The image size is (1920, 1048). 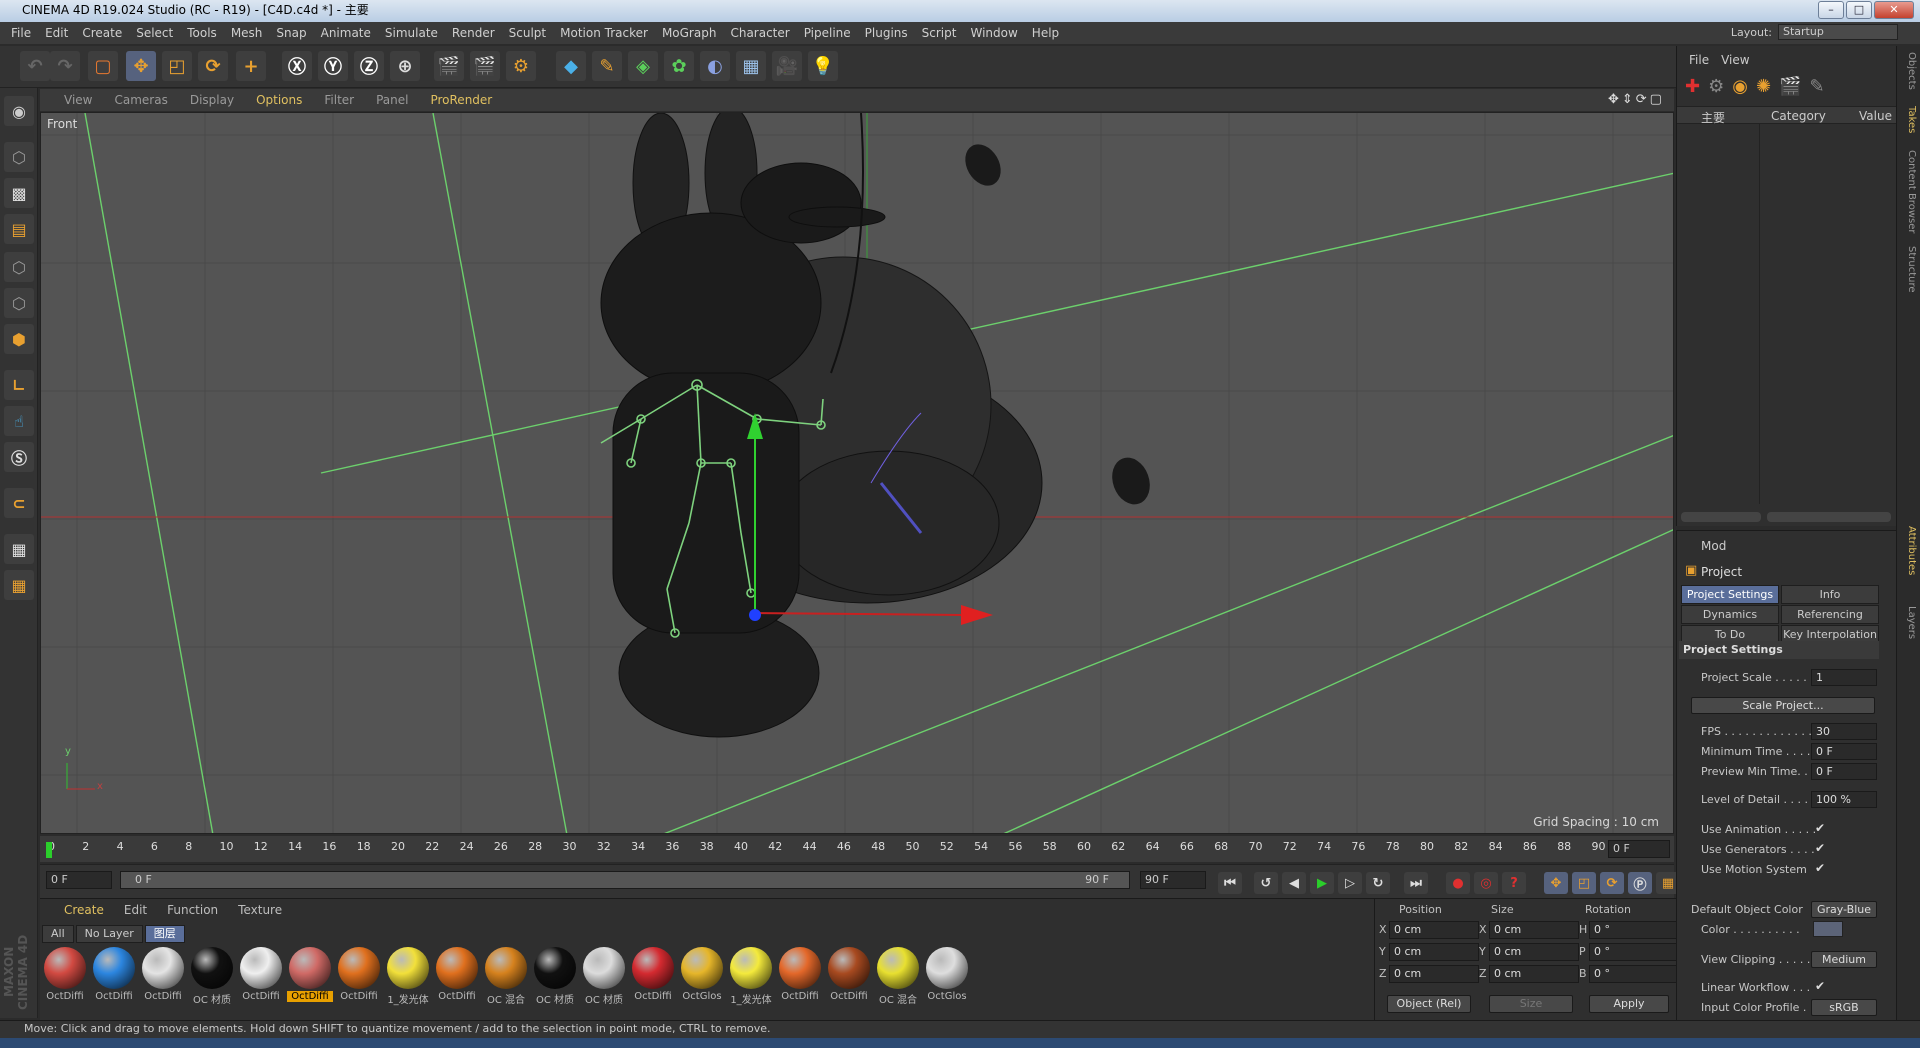 What do you see at coordinates (787, 66) in the screenshot?
I see `camera-icon: 🎥` at bounding box center [787, 66].